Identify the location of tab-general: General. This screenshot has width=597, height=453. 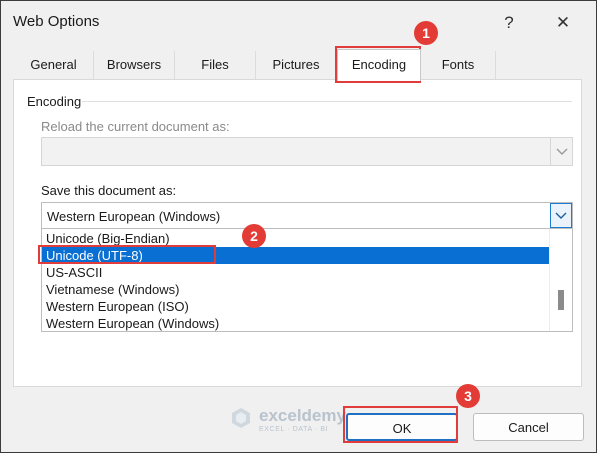
(54, 65).